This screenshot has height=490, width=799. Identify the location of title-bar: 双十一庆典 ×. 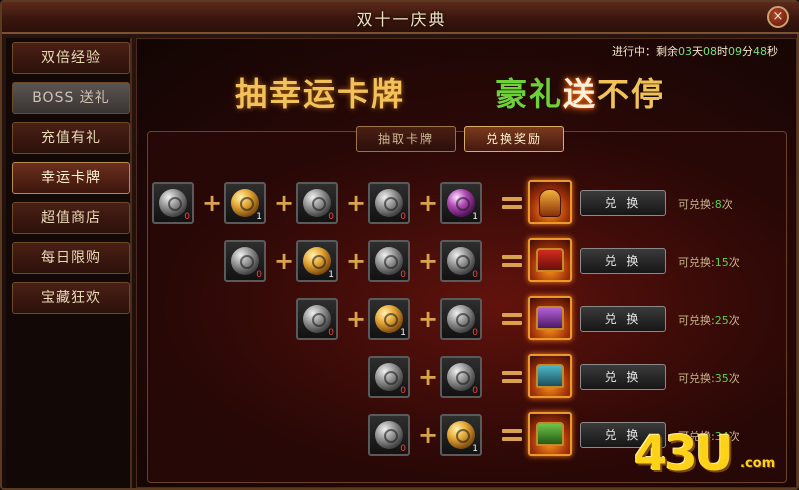
(400, 18).